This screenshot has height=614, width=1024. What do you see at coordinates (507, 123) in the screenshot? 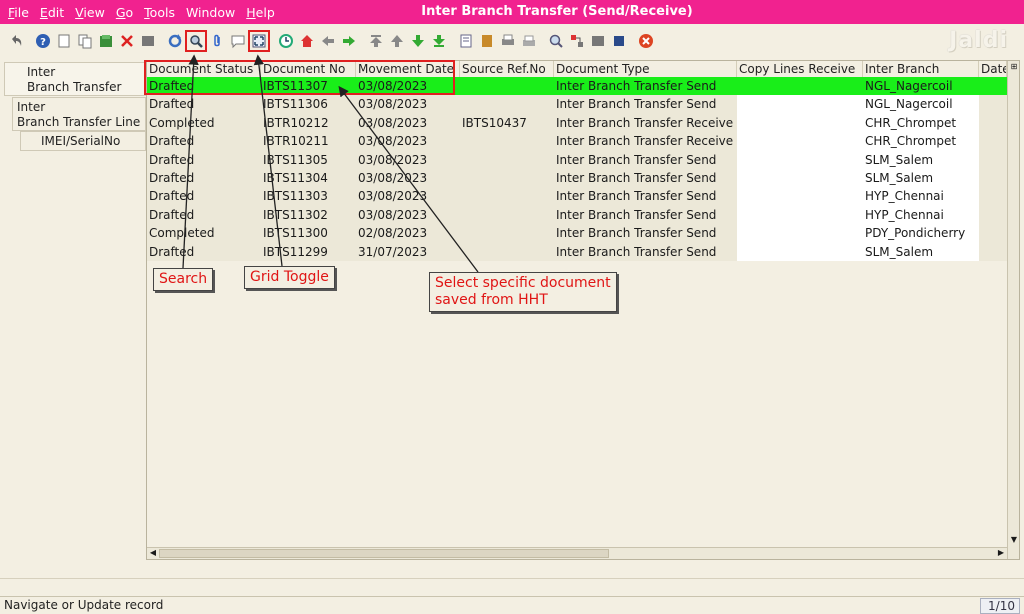
I see `cell-source-ref: IBTS10437` at bounding box center [507, 123].